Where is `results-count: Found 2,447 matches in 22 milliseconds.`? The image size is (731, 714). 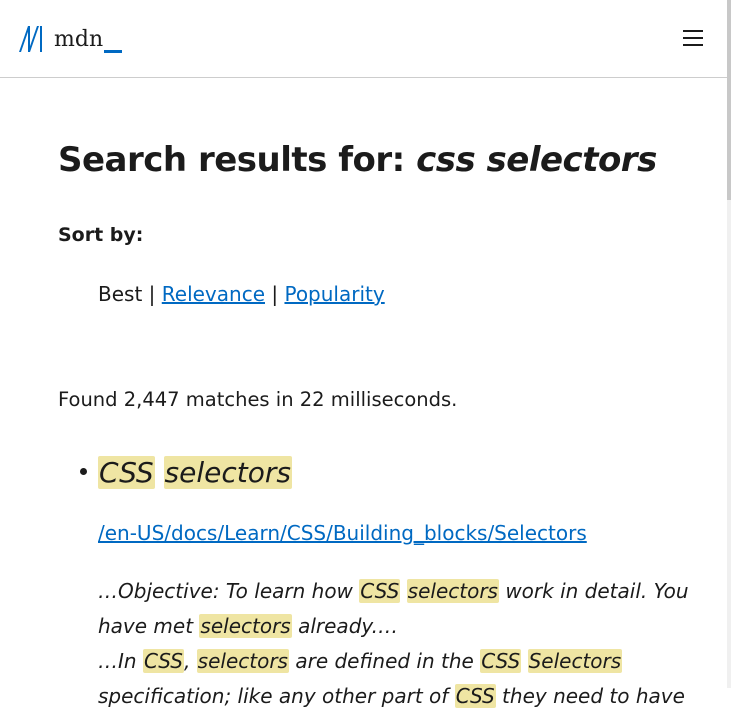 results-count: Found 2,447 matches in 22 milliseconds. is located at coordinates (258, 399).